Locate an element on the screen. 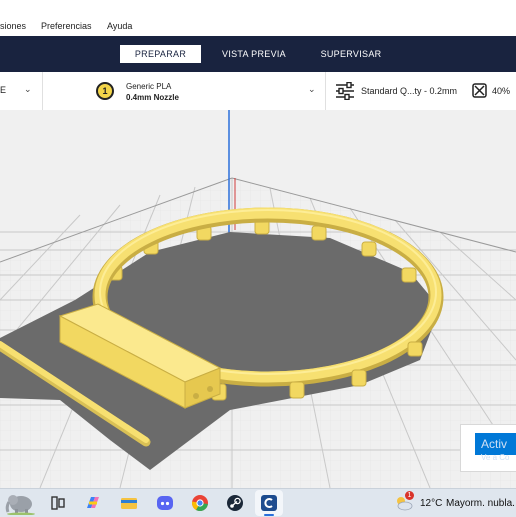 The width and height of the screenshot is (516, 517). notification-badge: 1 is located at coordinates (409, 495).